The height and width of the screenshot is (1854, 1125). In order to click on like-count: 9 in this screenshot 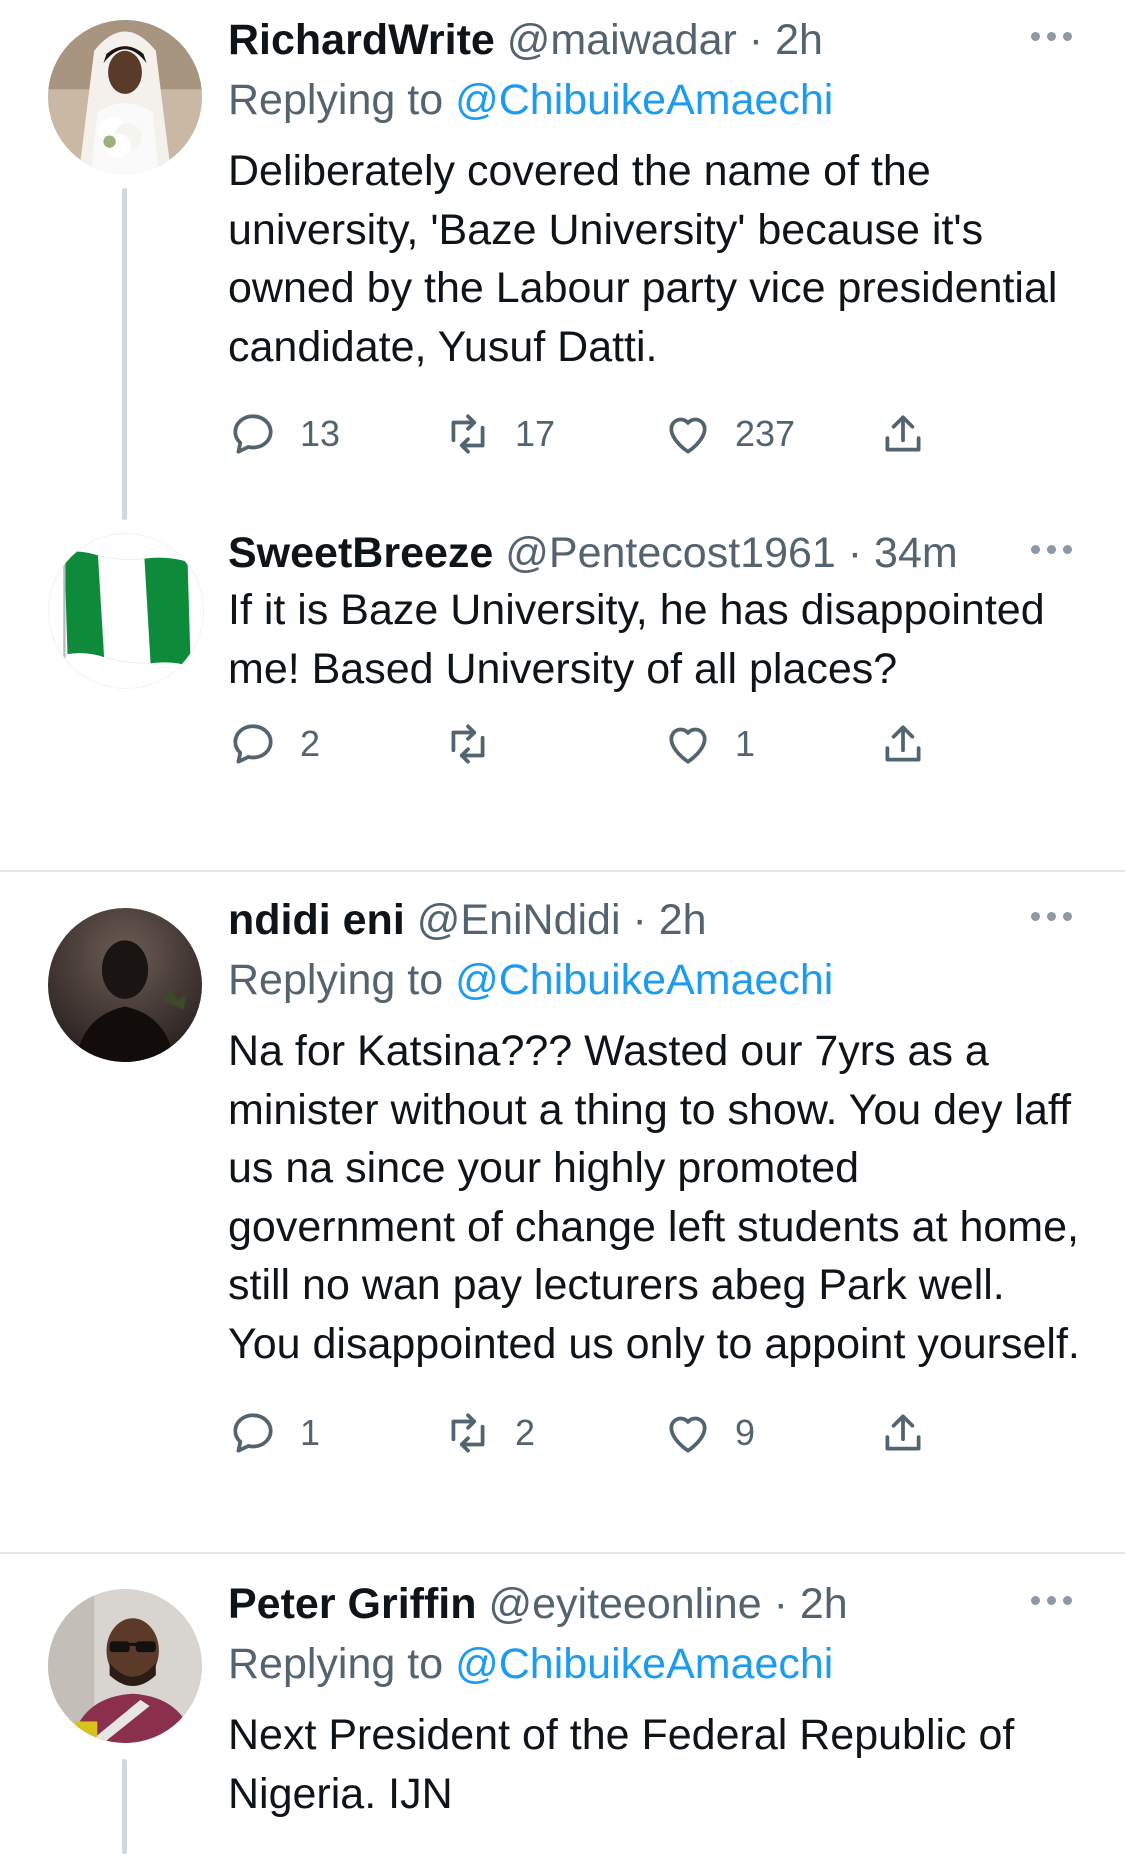, I will do `click(745, 1432)`.